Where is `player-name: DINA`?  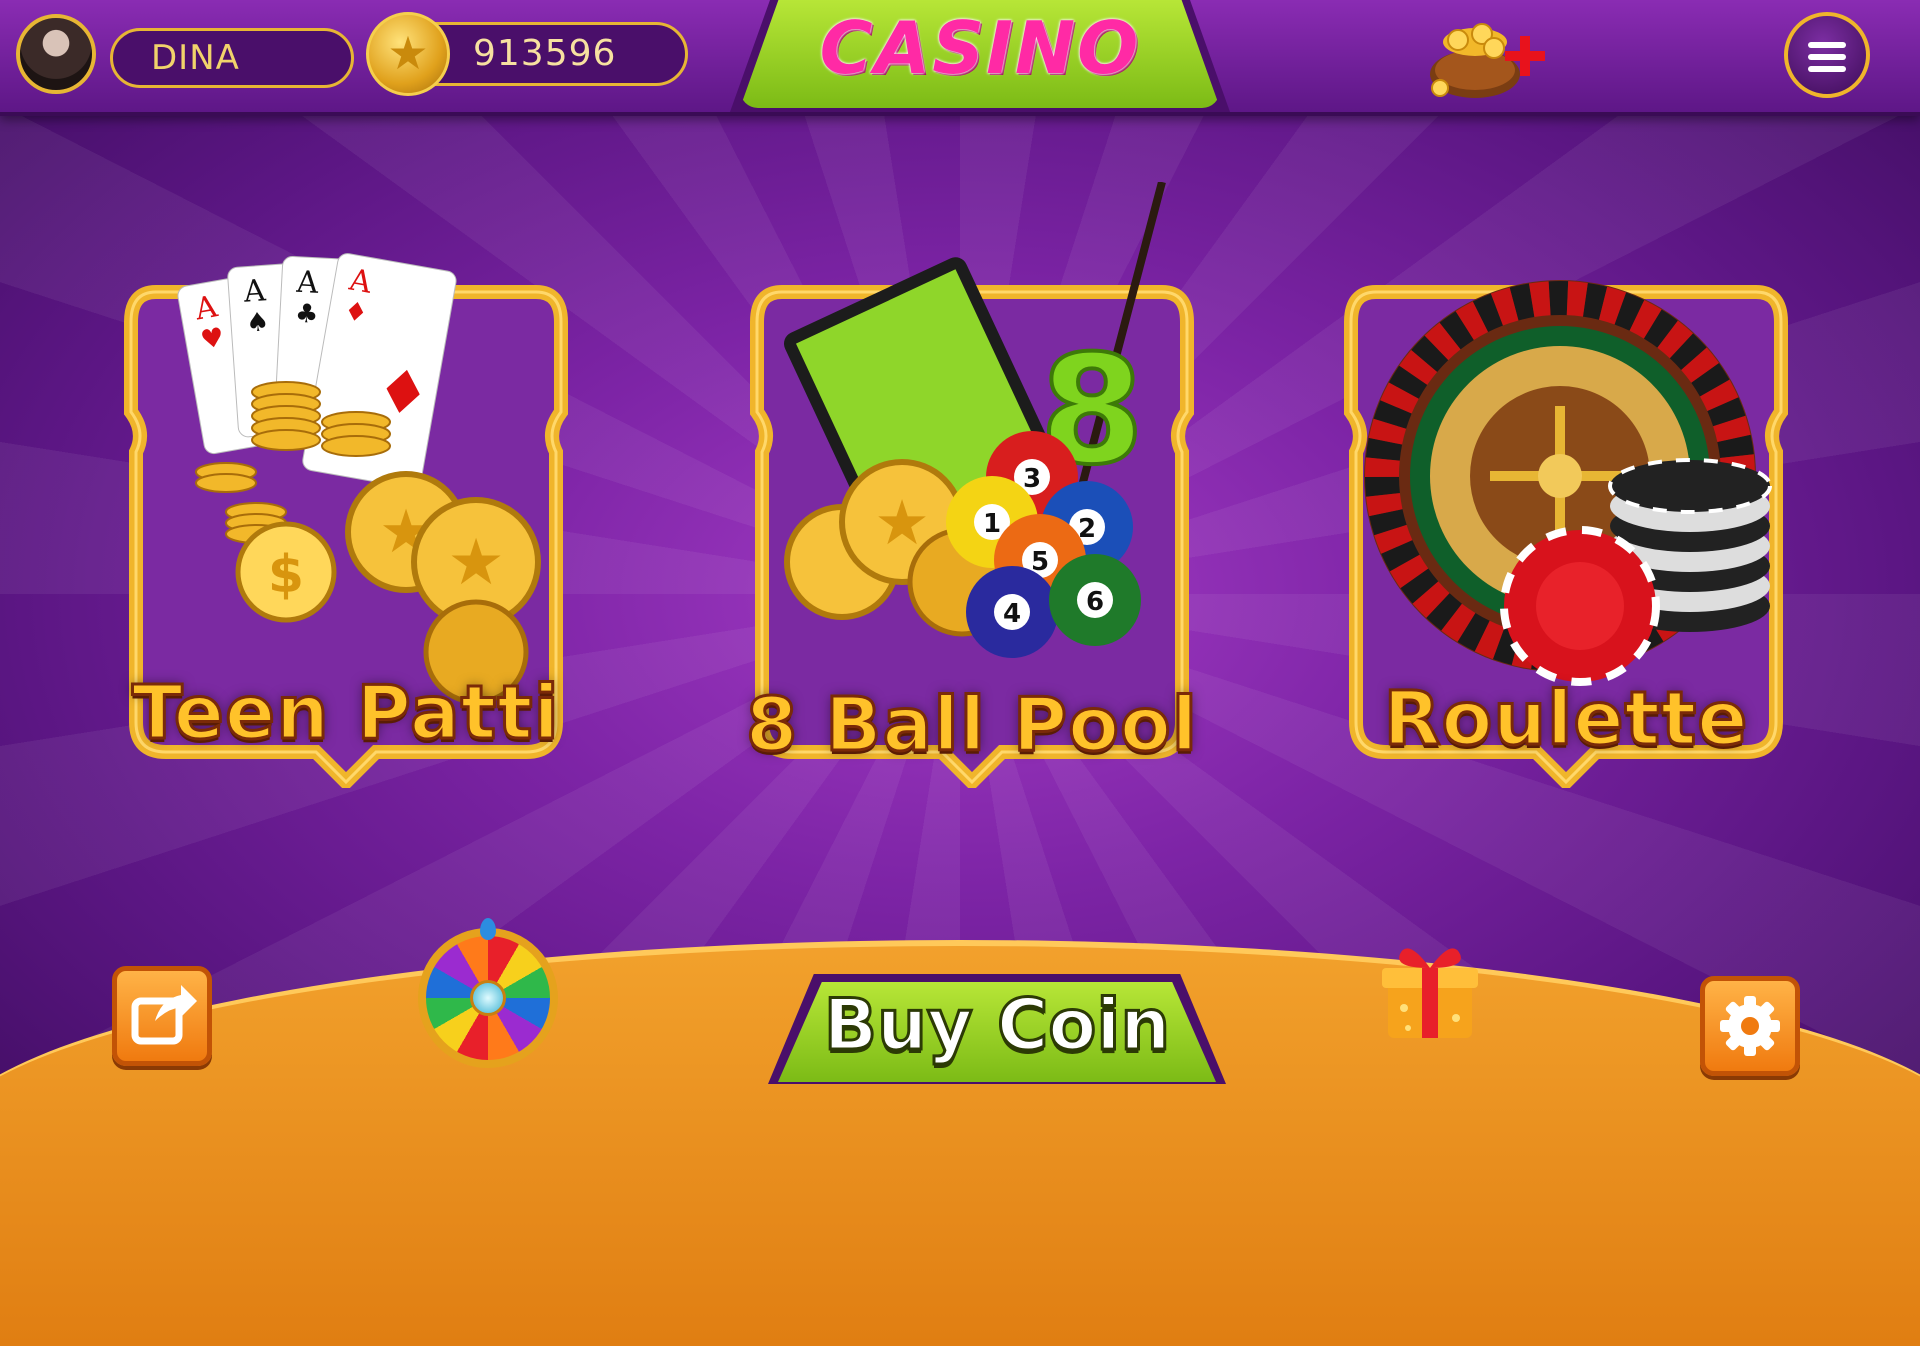 player-name: DINA is located at coordinates (232, 58).